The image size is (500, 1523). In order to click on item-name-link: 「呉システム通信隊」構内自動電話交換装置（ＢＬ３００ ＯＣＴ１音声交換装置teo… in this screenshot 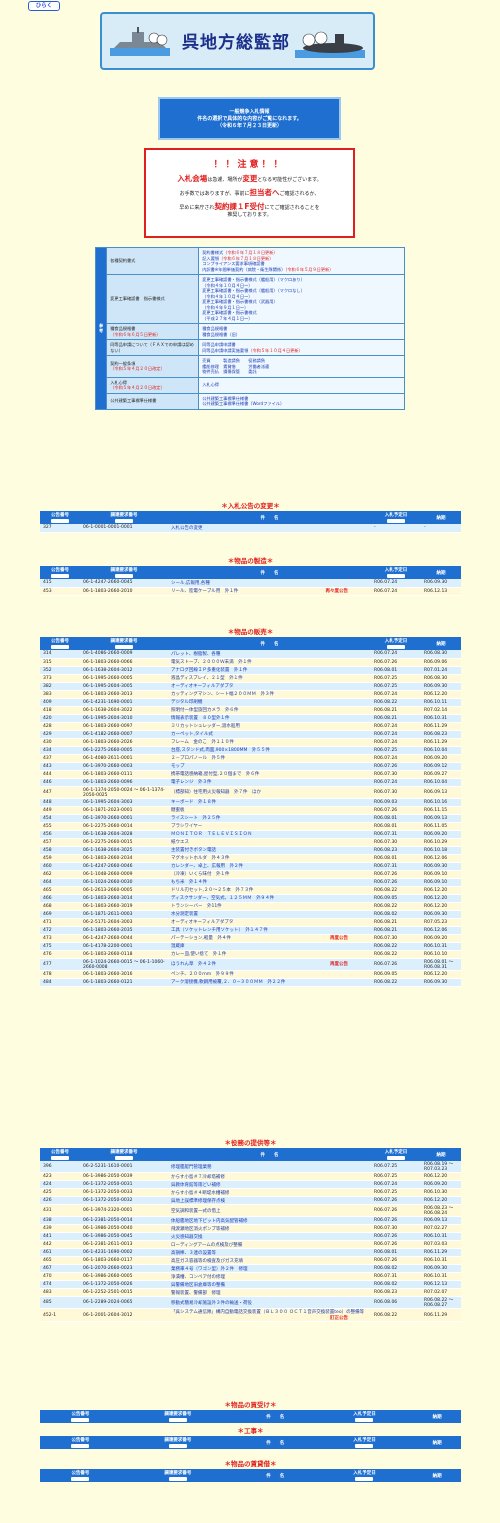, I will do `click(269, 1315)`.